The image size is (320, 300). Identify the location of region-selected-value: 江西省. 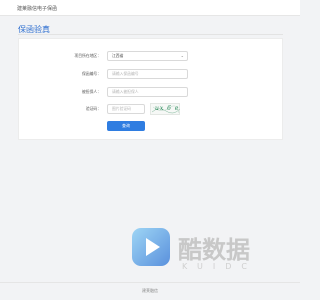
(118, 55).